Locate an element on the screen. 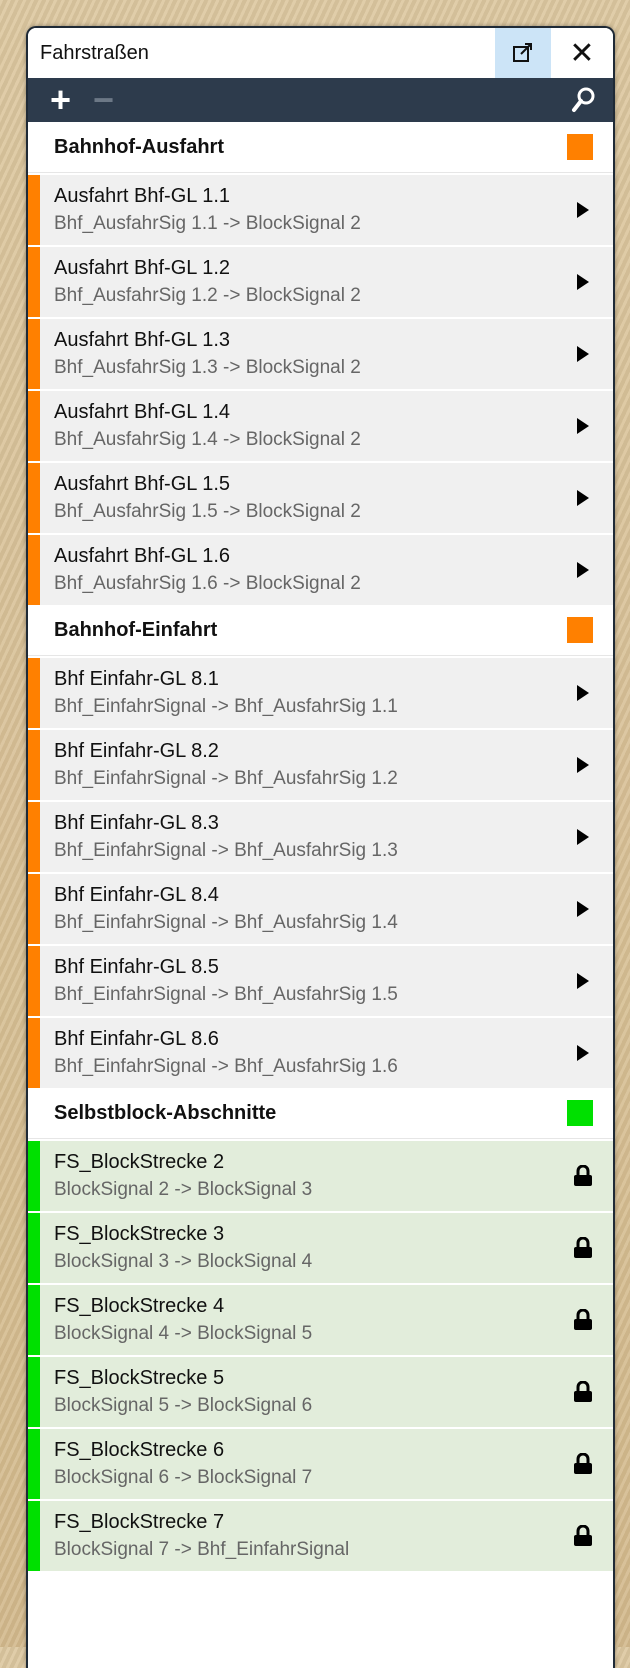 This screenshot has width=630, height=1668. toolbar: + − is located at coordinates (320, 100).